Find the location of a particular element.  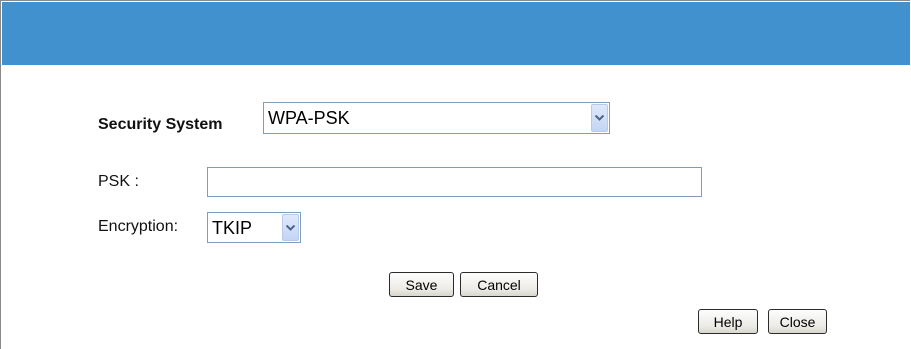

psk-input is located at coordinates (454, 182).